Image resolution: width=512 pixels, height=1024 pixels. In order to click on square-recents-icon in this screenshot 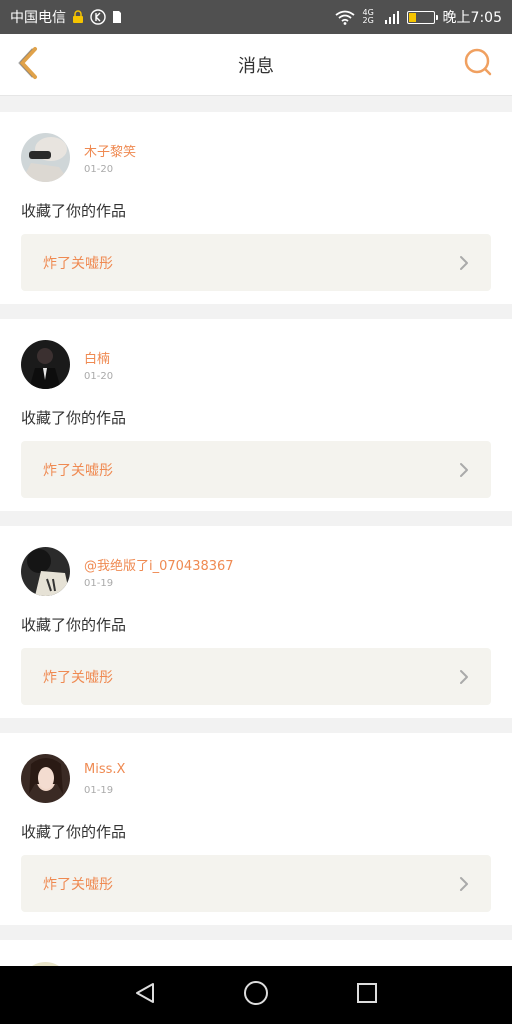, I will do `click(367, 995)`.